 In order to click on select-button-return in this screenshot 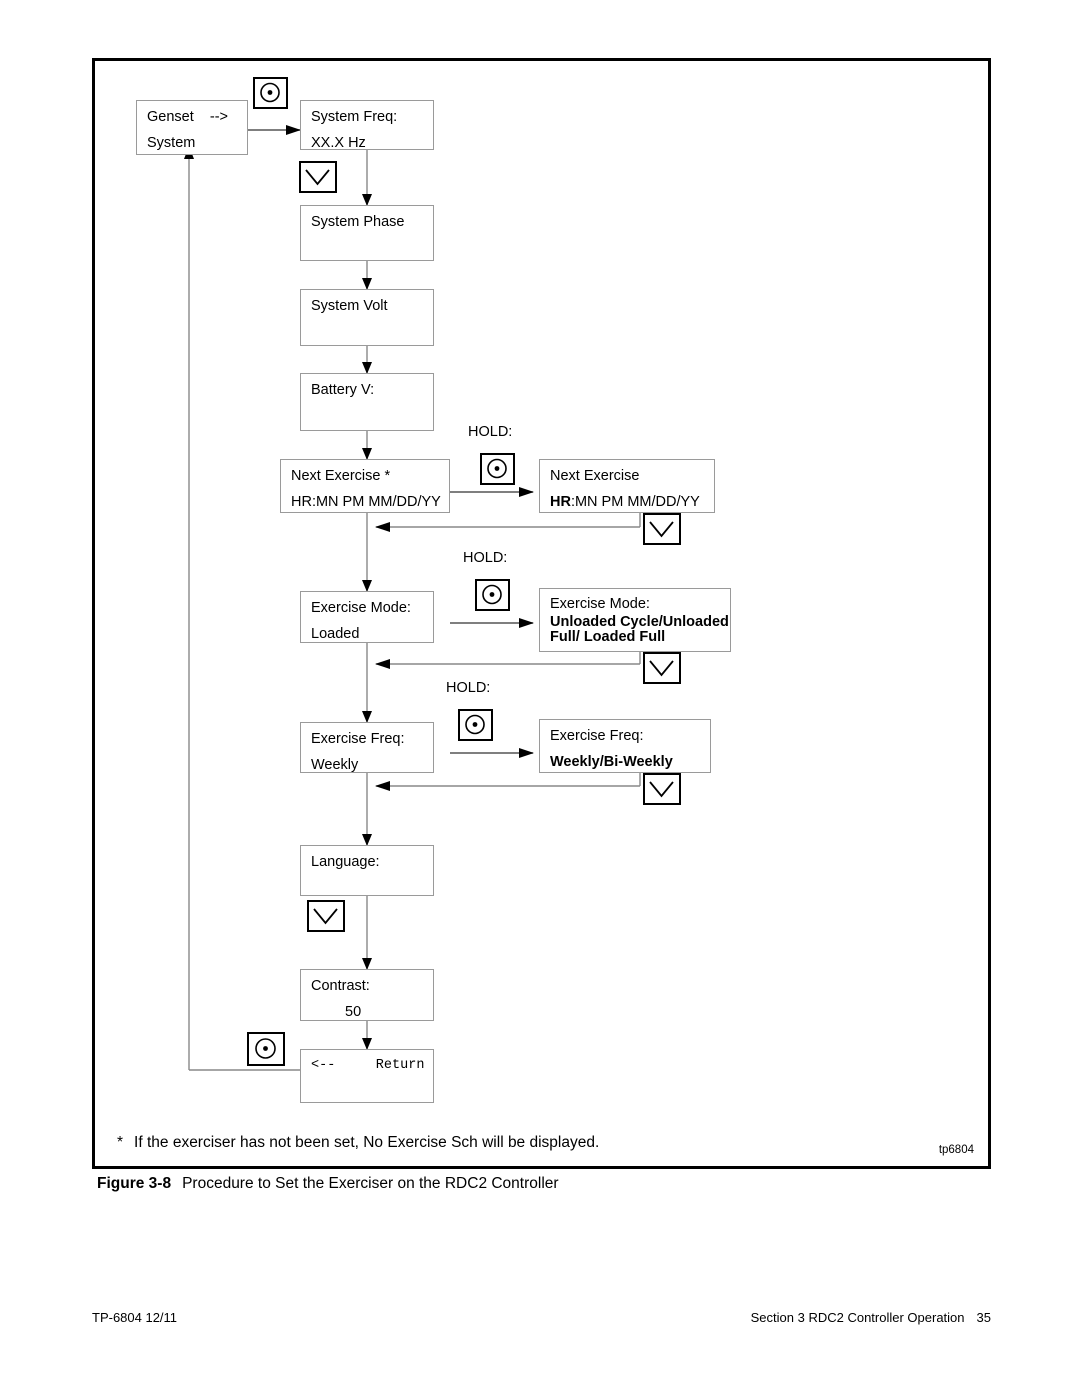, I will do `click(266, 1049)`.